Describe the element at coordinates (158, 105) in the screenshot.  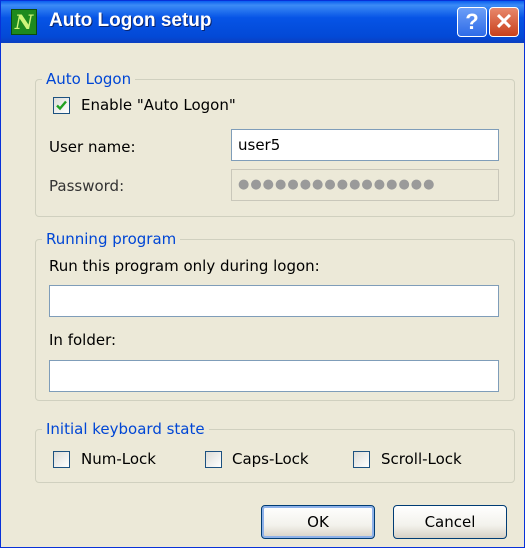
I see `enable-auto-logon-label: Enable "Auto Logon"` at that location.